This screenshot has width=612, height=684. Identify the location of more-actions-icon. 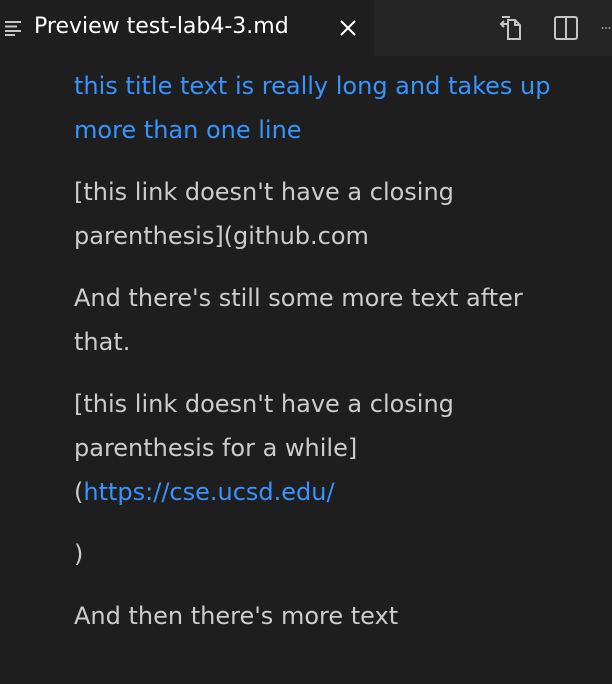
(606, 28).